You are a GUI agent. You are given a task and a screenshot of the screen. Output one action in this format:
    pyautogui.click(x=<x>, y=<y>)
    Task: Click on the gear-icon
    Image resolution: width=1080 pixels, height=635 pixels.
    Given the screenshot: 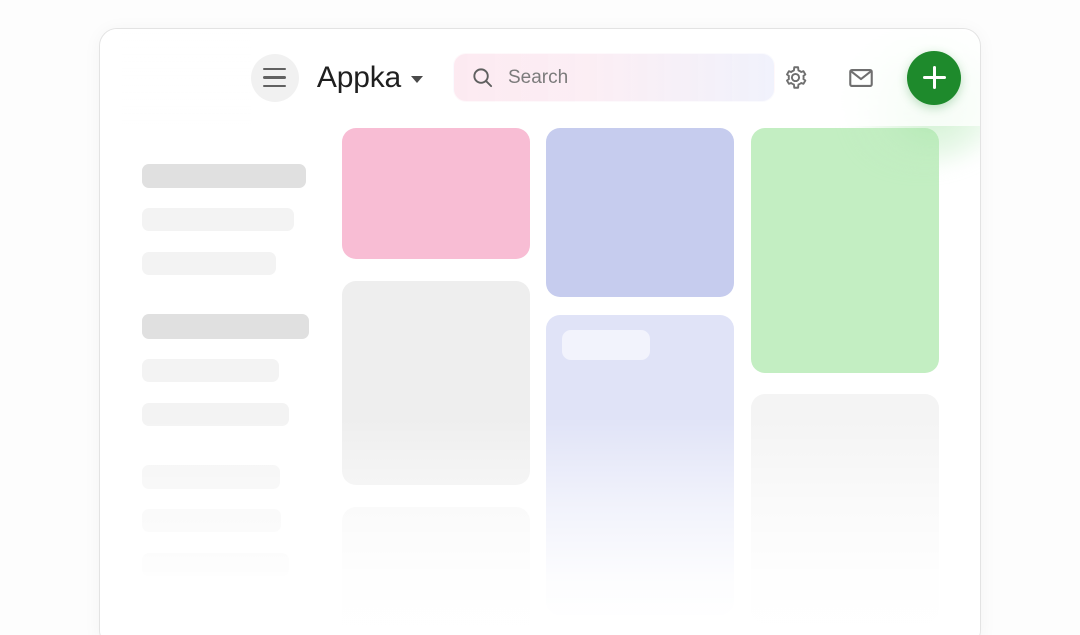 What is the action you would take?
    pyautogui.click(x=795, y=77)
    